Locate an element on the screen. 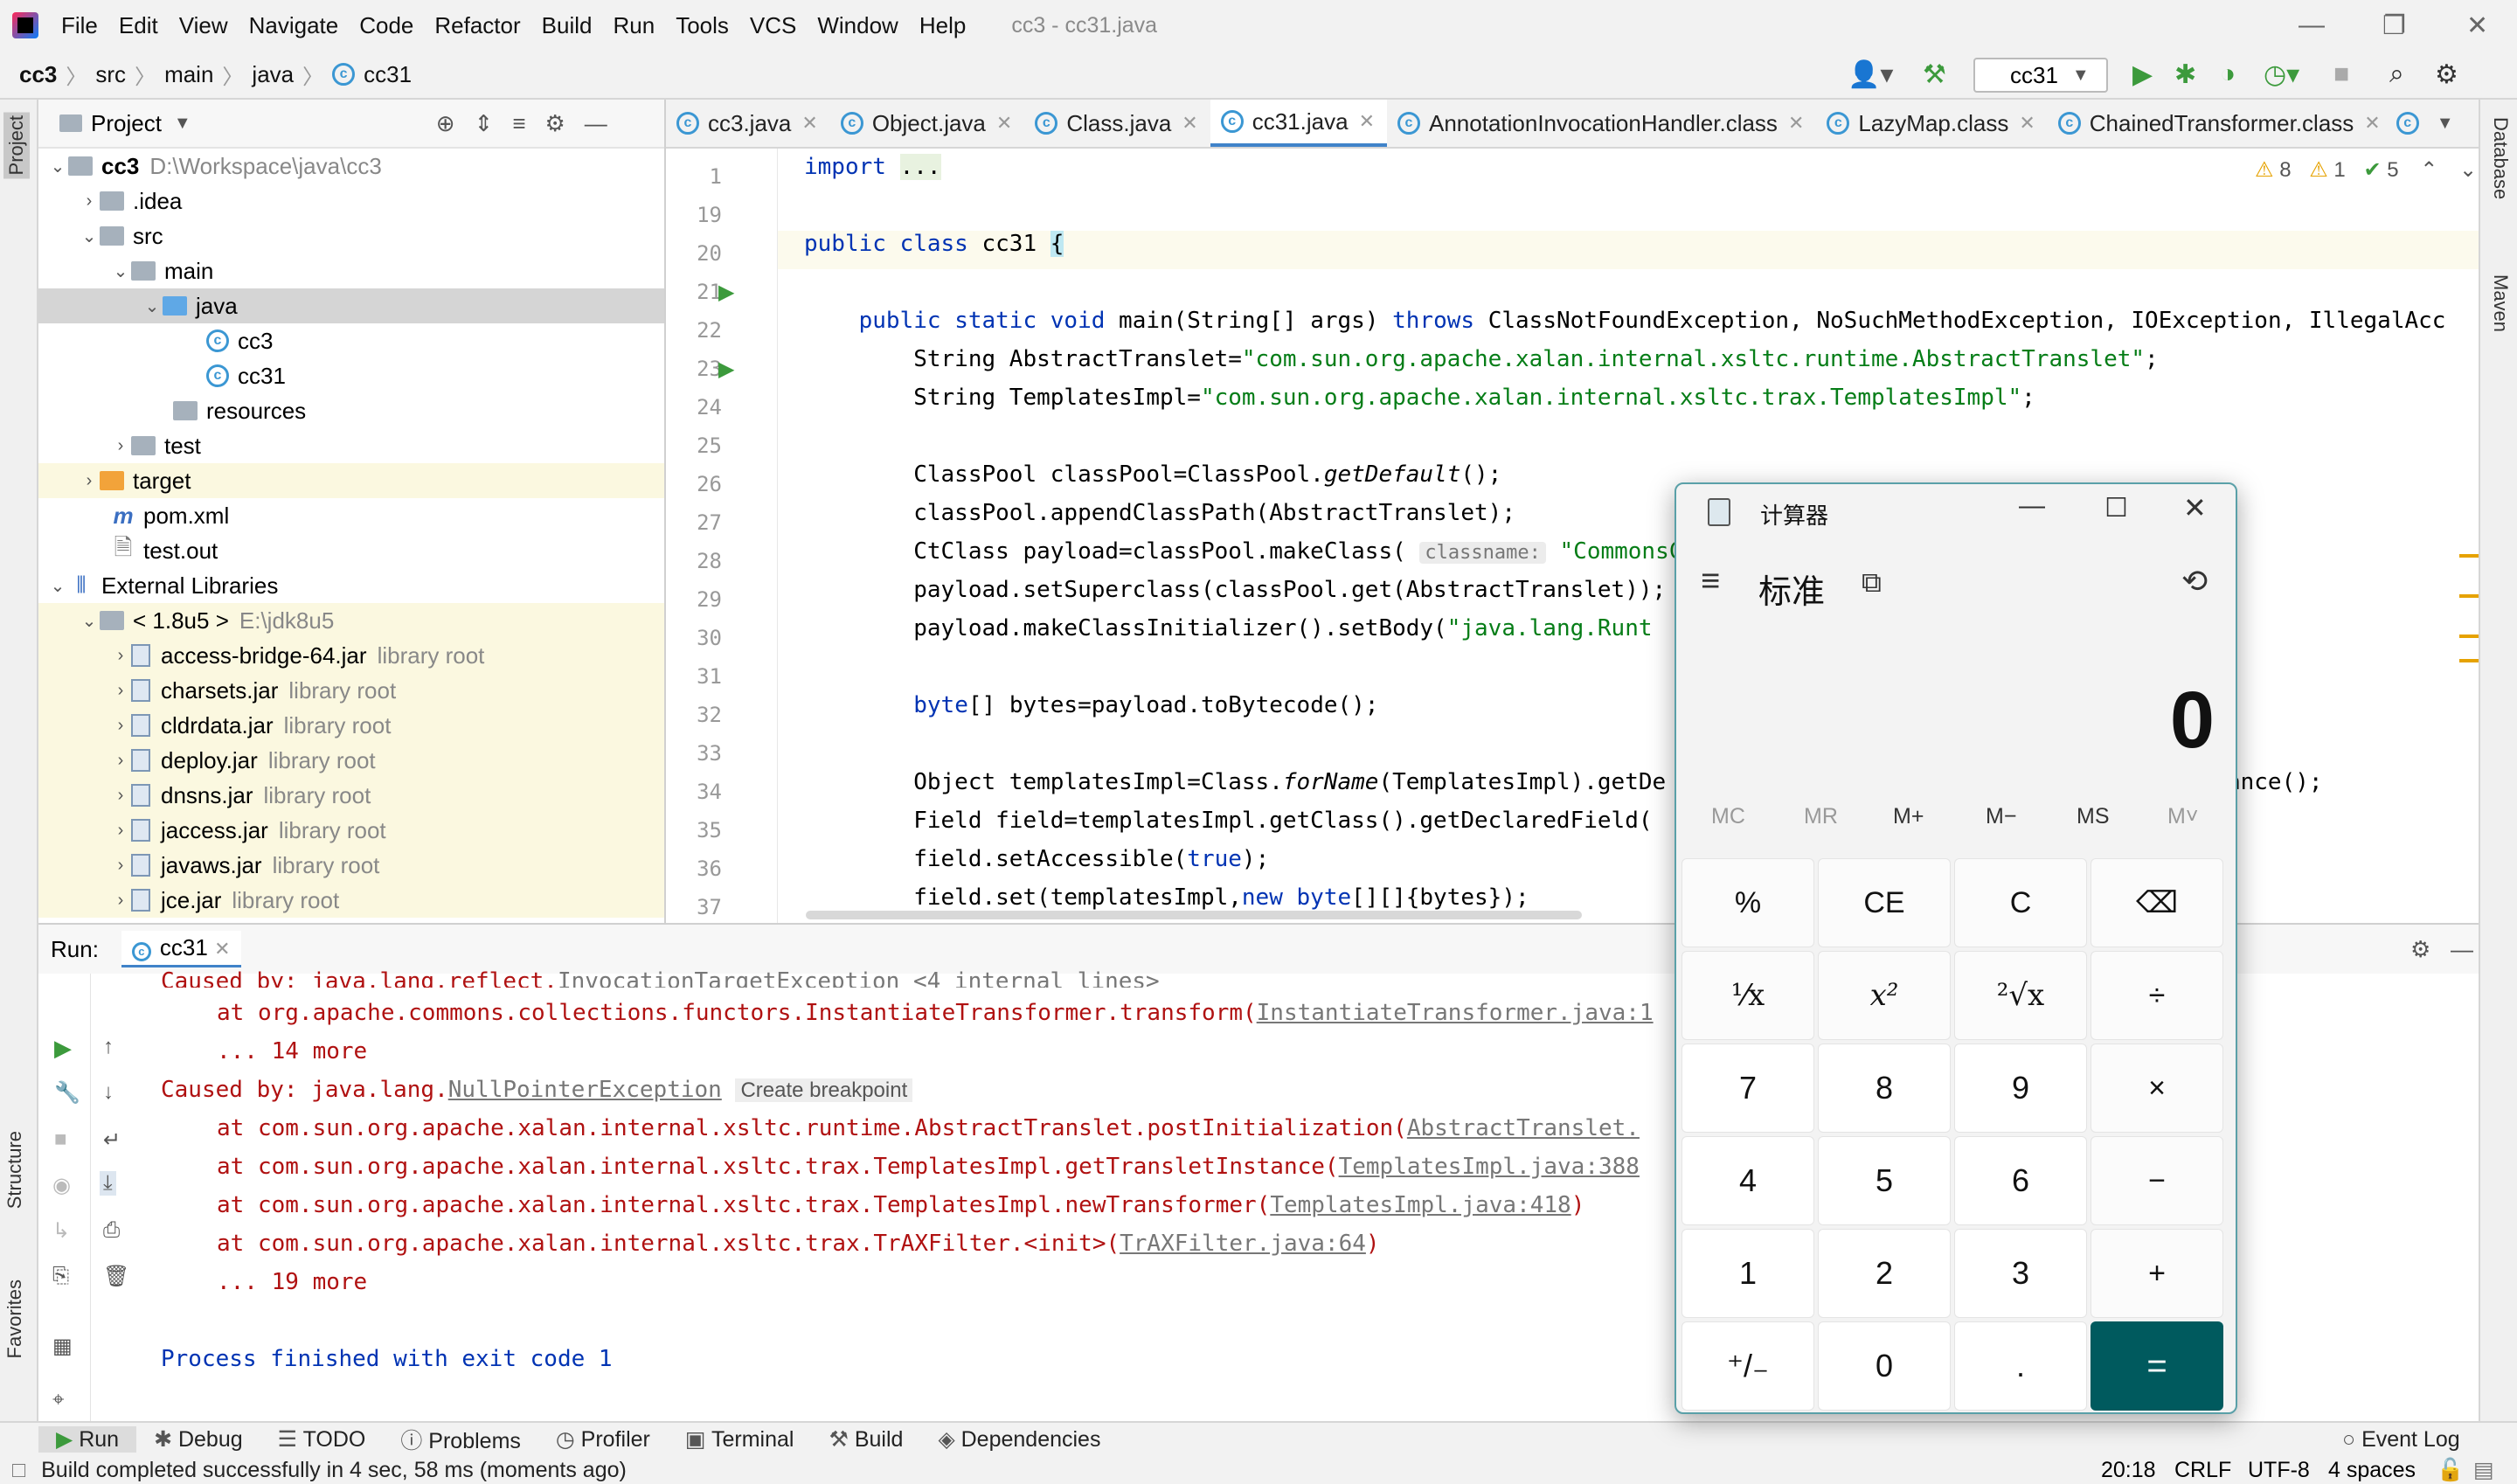 The height and width of the screenshot is (1484, 2517). tree-item-jar: › jce.jar library root is located at coordinates (351, 900).